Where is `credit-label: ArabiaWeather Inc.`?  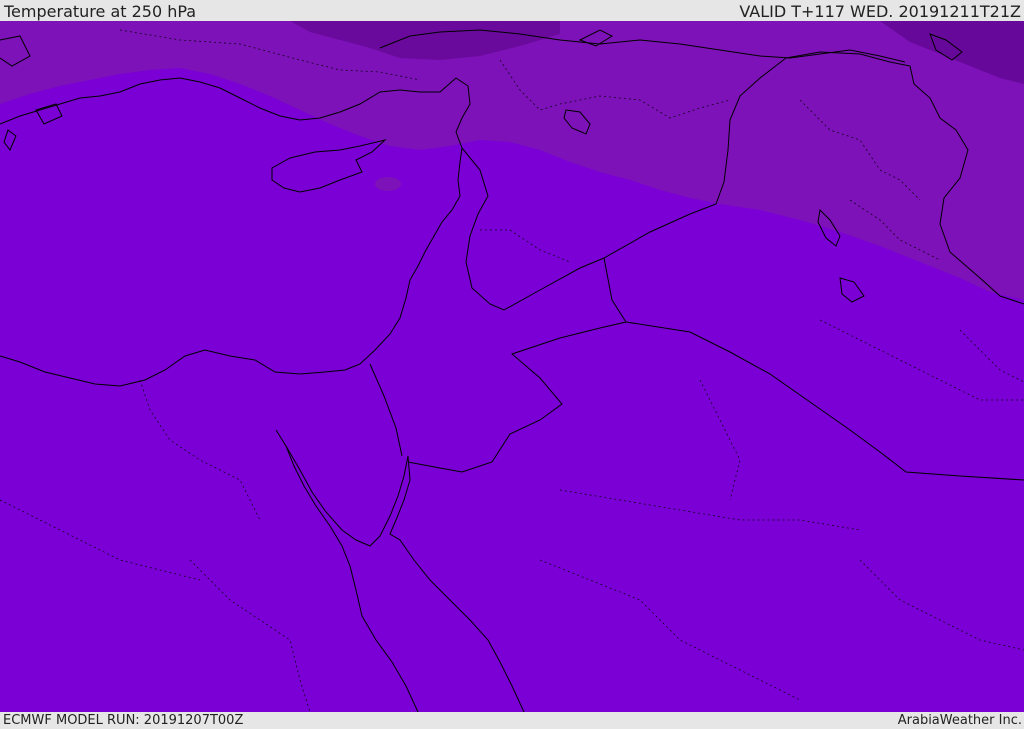 credit-label: ArabiaWeather Inc. is located at coordinates (959, 720).